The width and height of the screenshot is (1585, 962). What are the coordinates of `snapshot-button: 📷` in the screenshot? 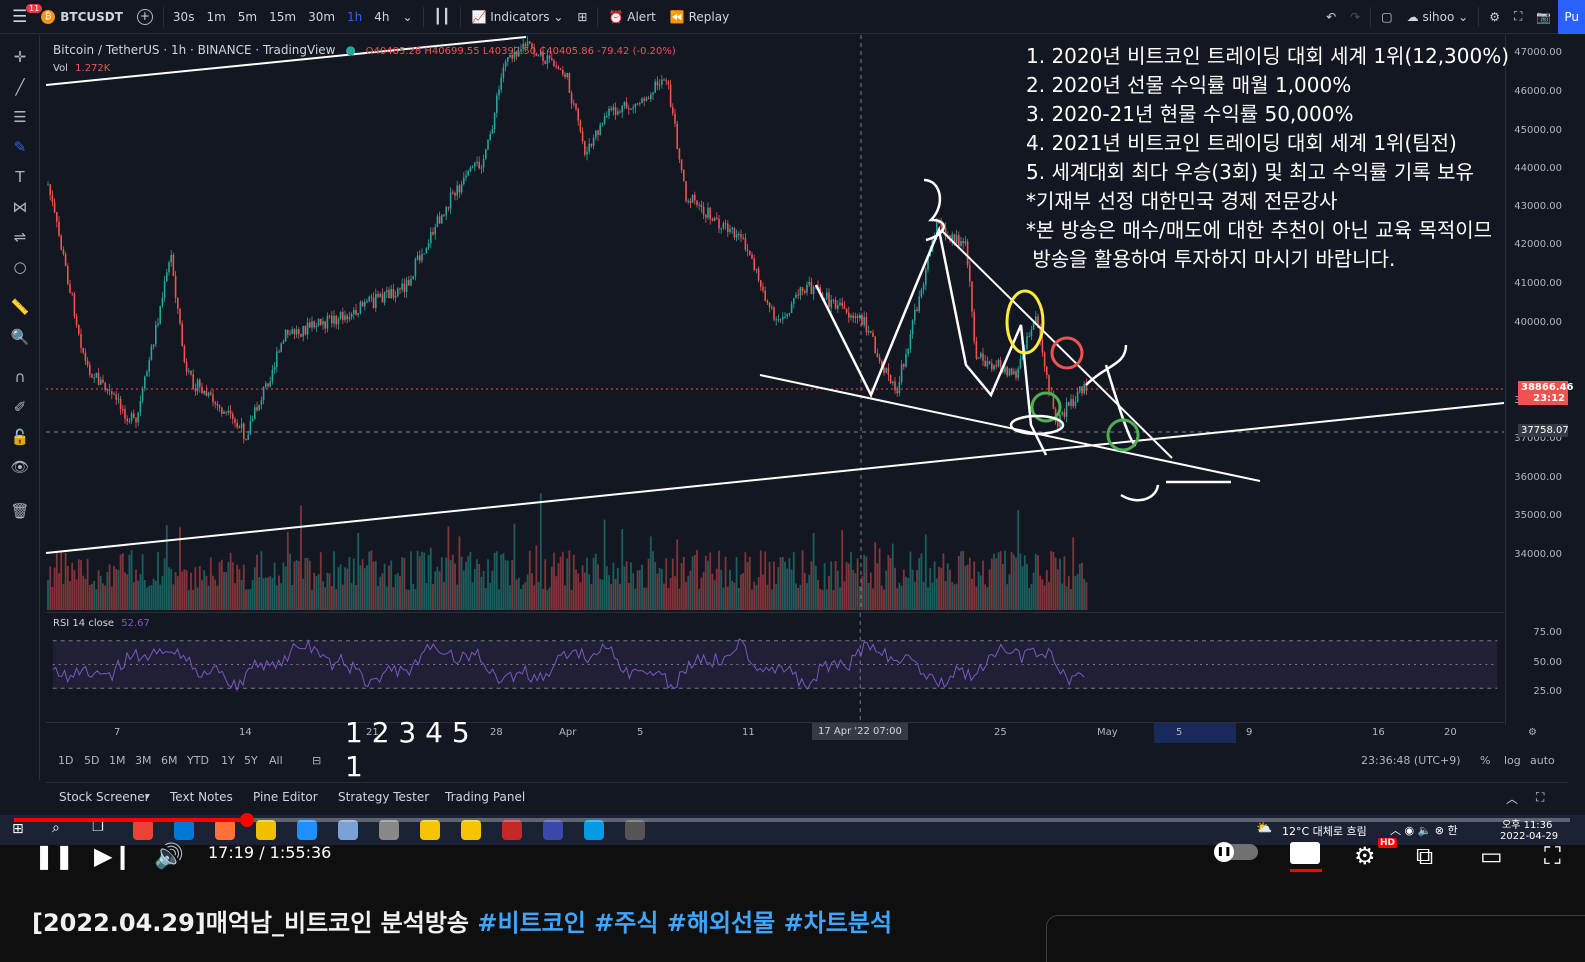 It's located at (1543, 17).